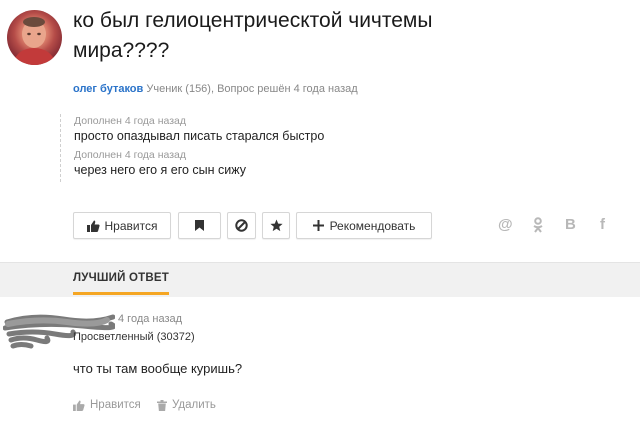  I want to click on recommend-label: Рекомендовать, so click(372, 225).